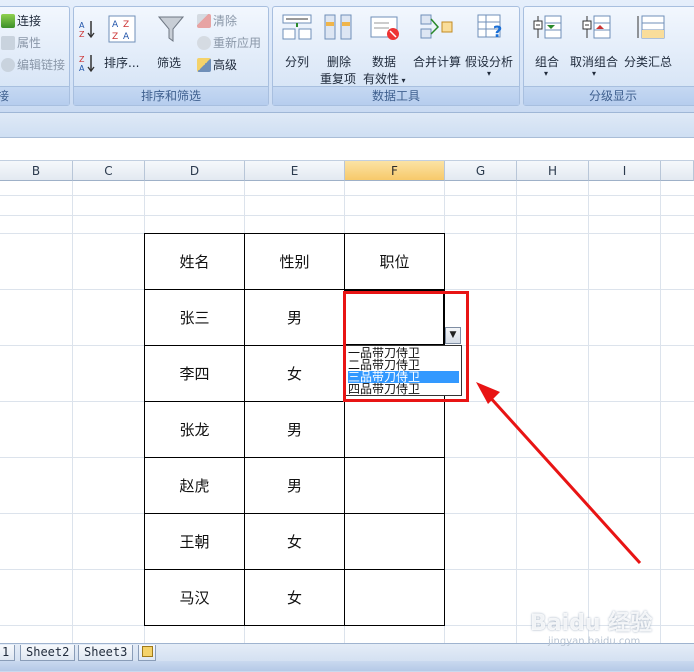  Describe the element at coordinates (195, 171) in the screenshot. I see `column-header-d: D` at that location.